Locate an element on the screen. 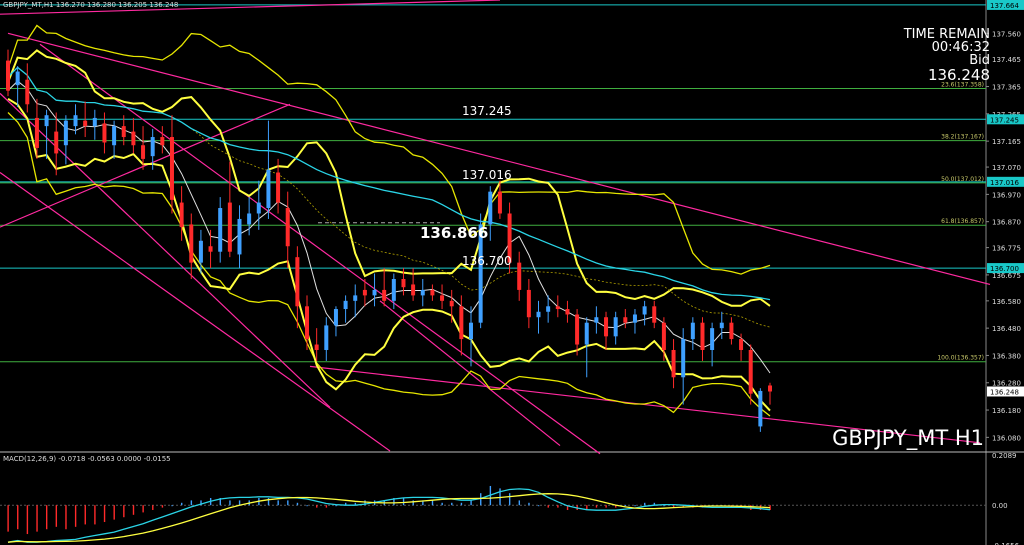  y-tick-label: 136.870 is located at coordinates (1006, 223).